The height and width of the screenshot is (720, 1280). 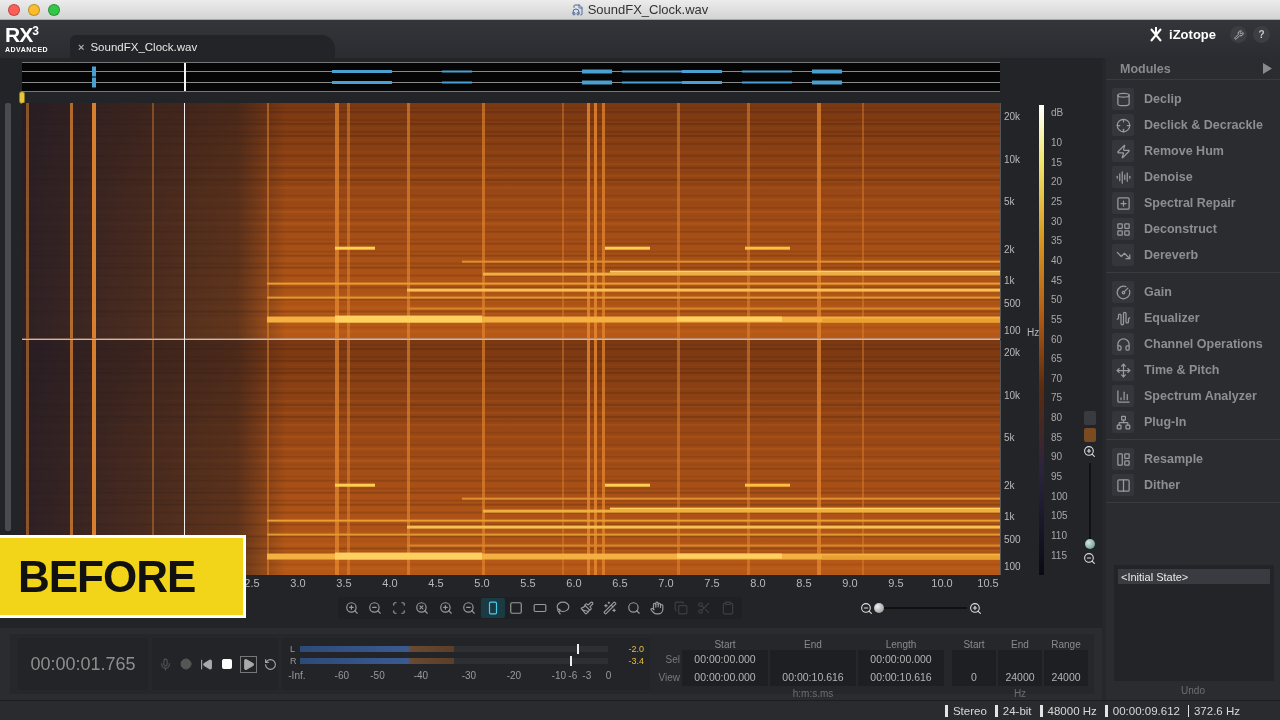 What do you see at coordinates (293, 661) in the screenshot?
I see `channel-label: R` at bounding box center [293, 661].